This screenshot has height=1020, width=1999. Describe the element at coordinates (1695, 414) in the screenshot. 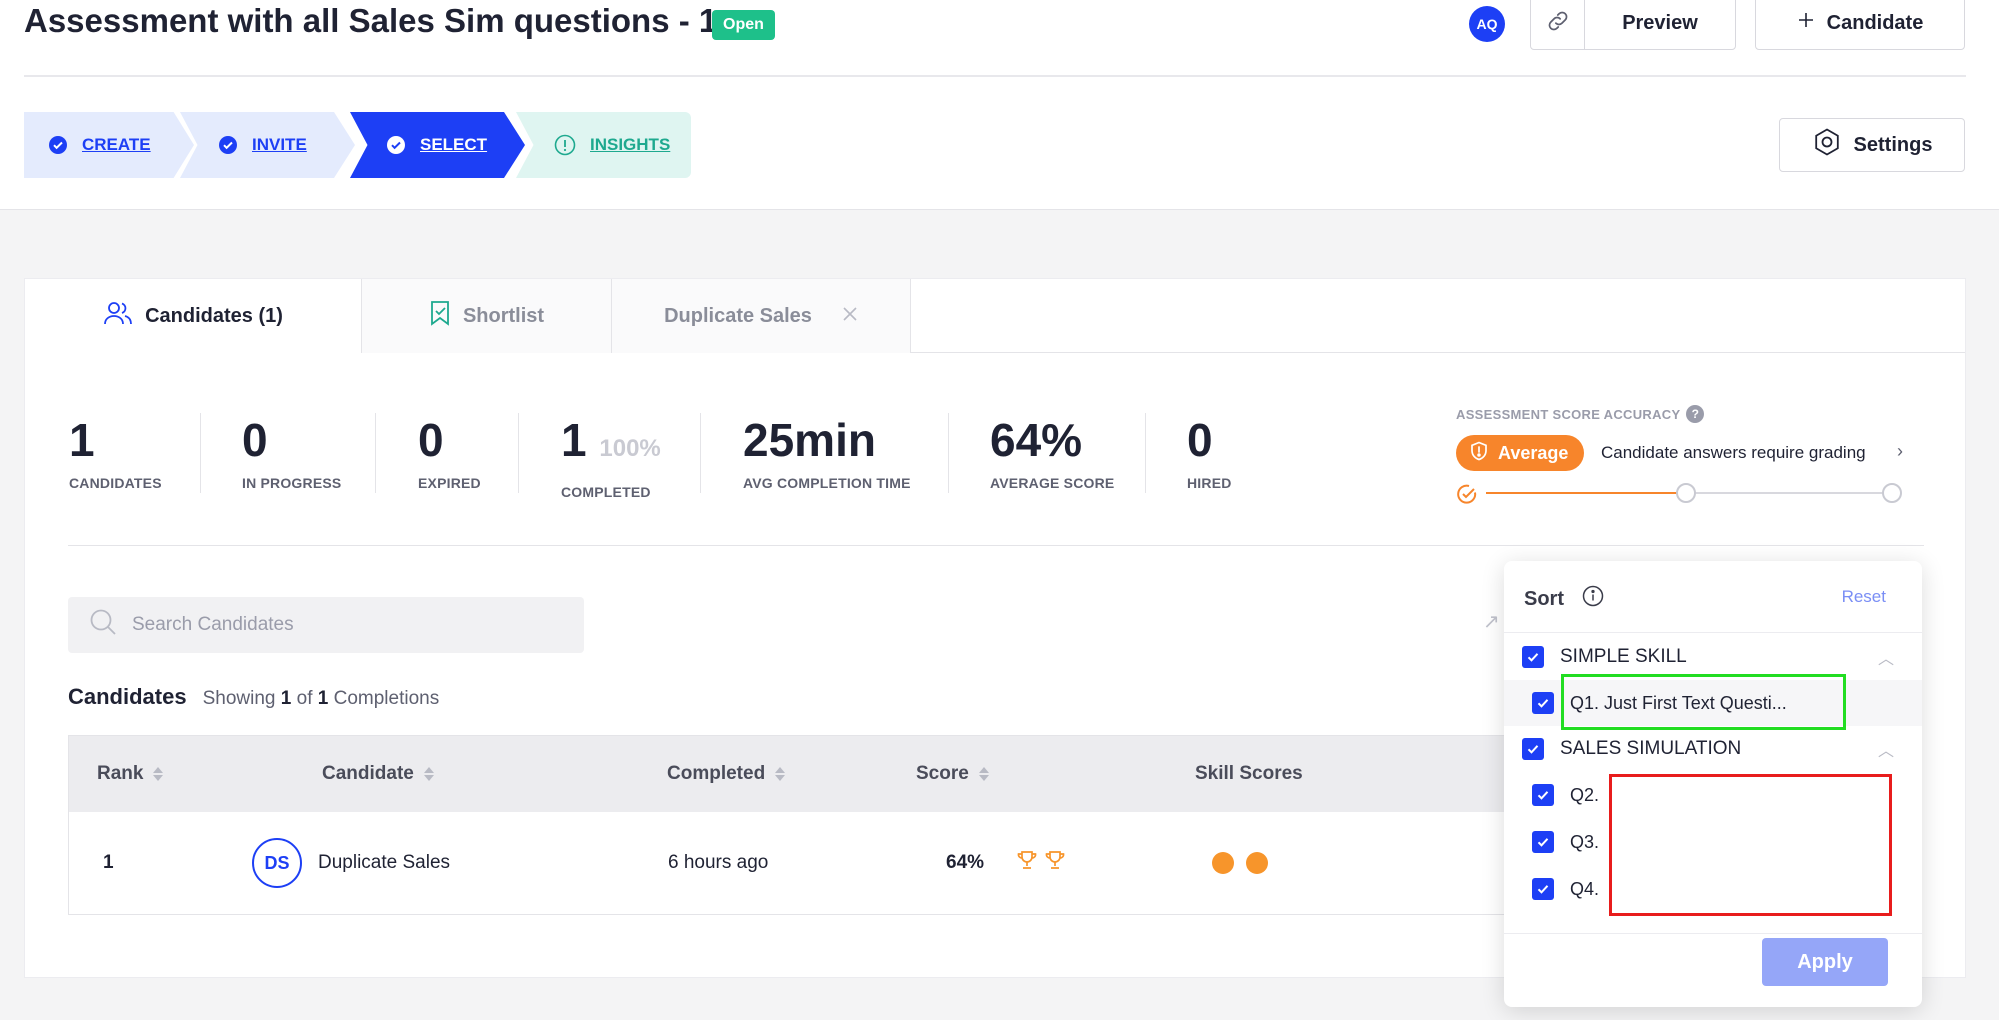

I see `help-icon: ?` at that location.